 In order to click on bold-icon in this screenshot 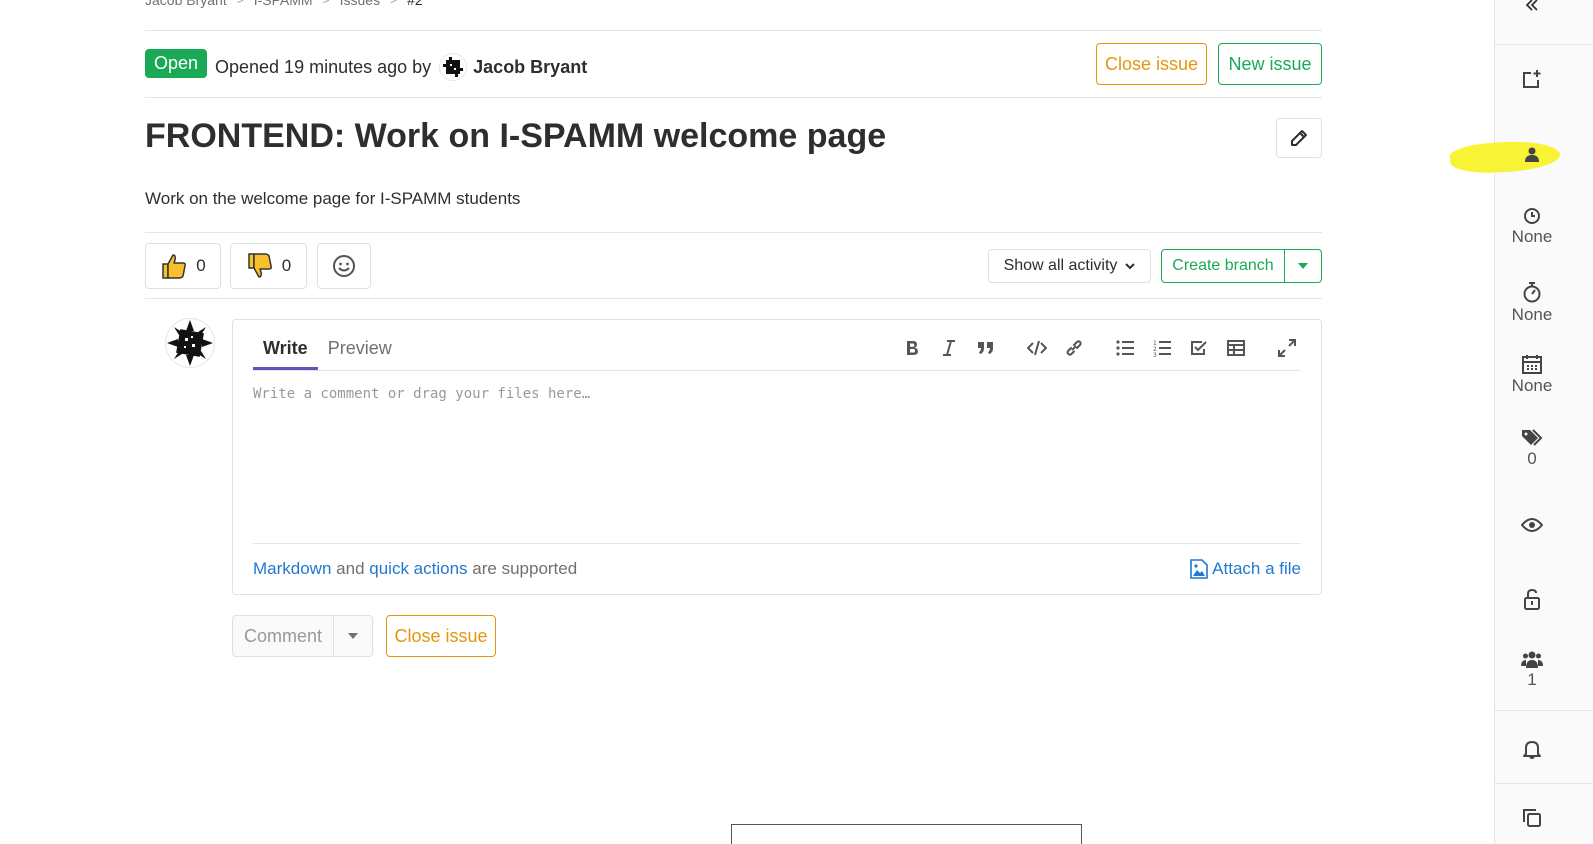, I will do `click(911, 348)`.